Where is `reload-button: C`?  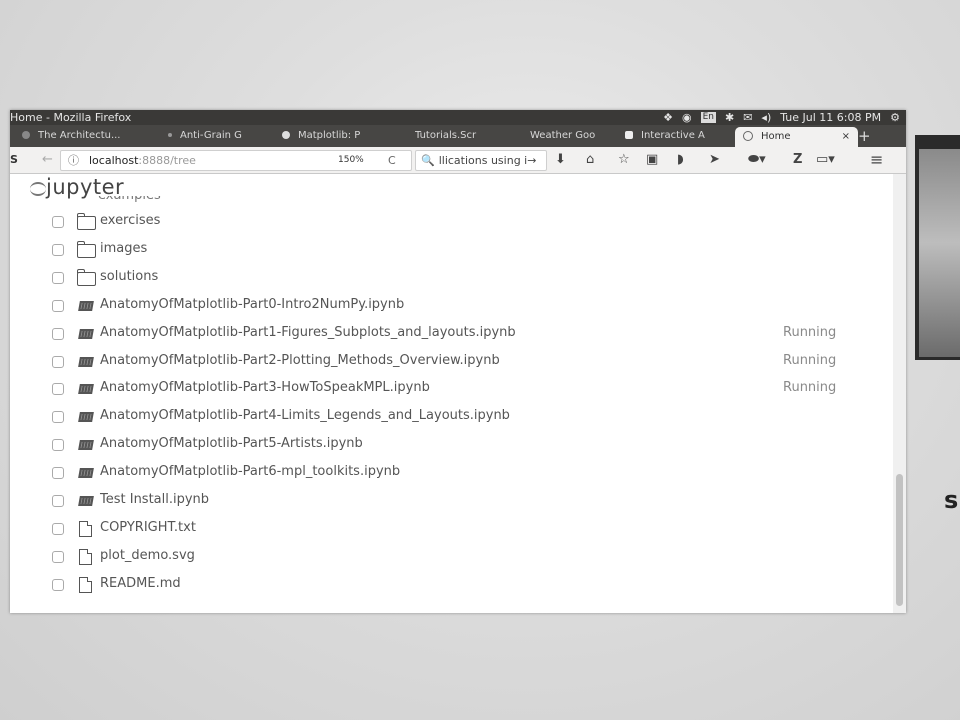 reload-button: C is located at coordinates (392, 160).